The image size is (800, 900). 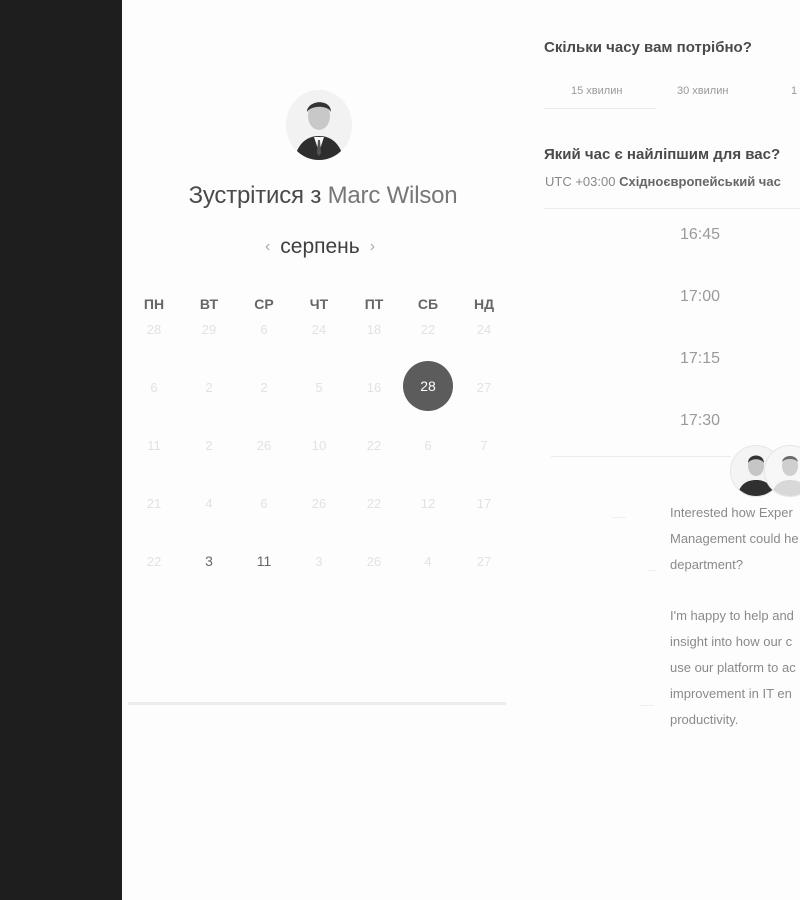 I want to click on calendar-divider, so click(x=317, y=703).